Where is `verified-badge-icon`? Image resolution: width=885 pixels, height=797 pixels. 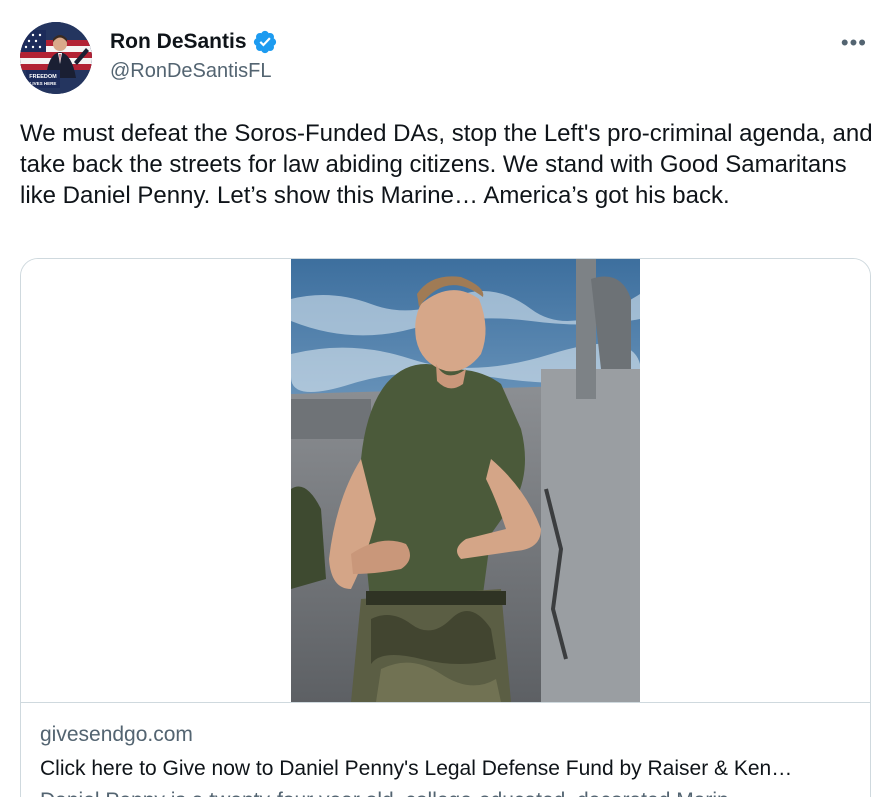 verified-badge-icon is located at coordinates (265, 42).